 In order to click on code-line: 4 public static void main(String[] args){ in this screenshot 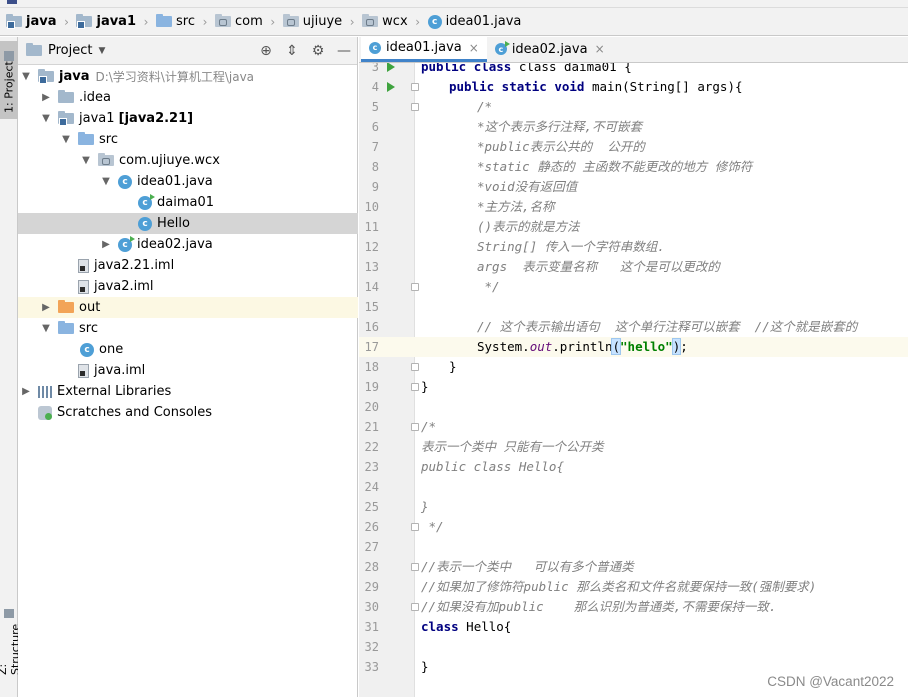, I will do `click(557, 86)`.